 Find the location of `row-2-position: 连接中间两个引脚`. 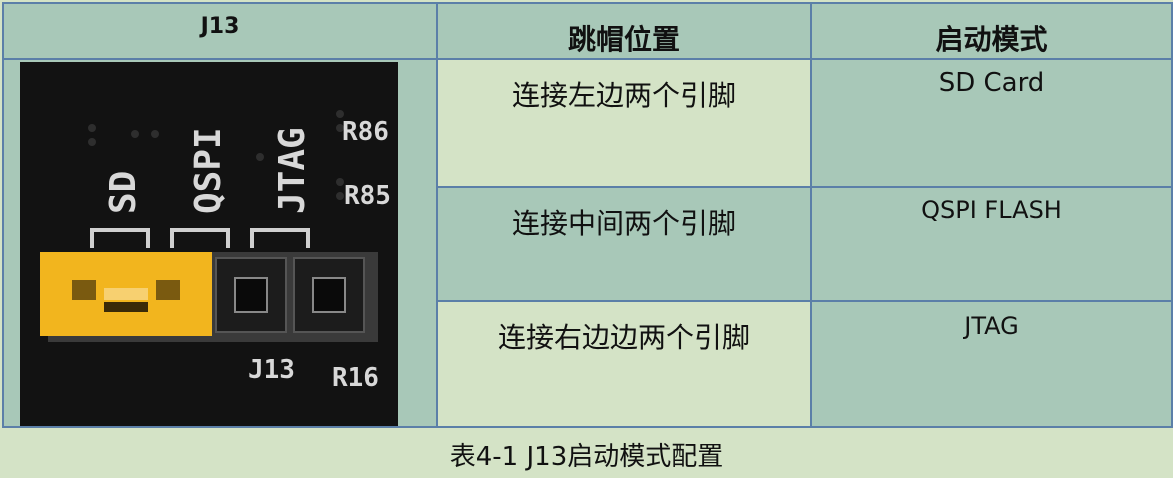

row-2-position: 连接中间两个引脚 is located at coordinates (624, 244).